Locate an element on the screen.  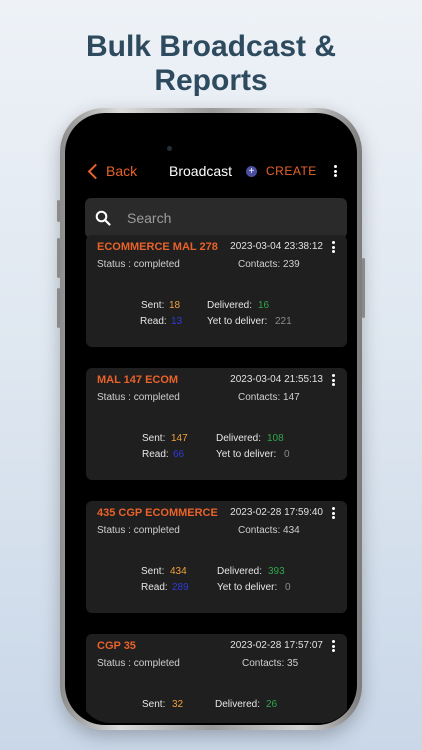
page-title: Broadcast is located at coordinates (201, 171).